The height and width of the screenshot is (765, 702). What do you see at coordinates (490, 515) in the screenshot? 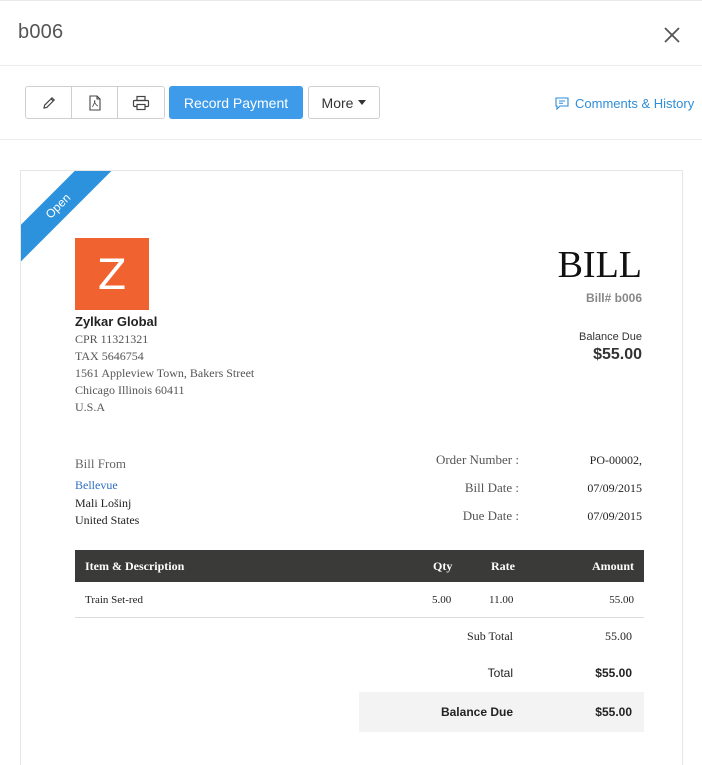
I see `due-date-label: Due Date :` at bounding box center [490, 515].